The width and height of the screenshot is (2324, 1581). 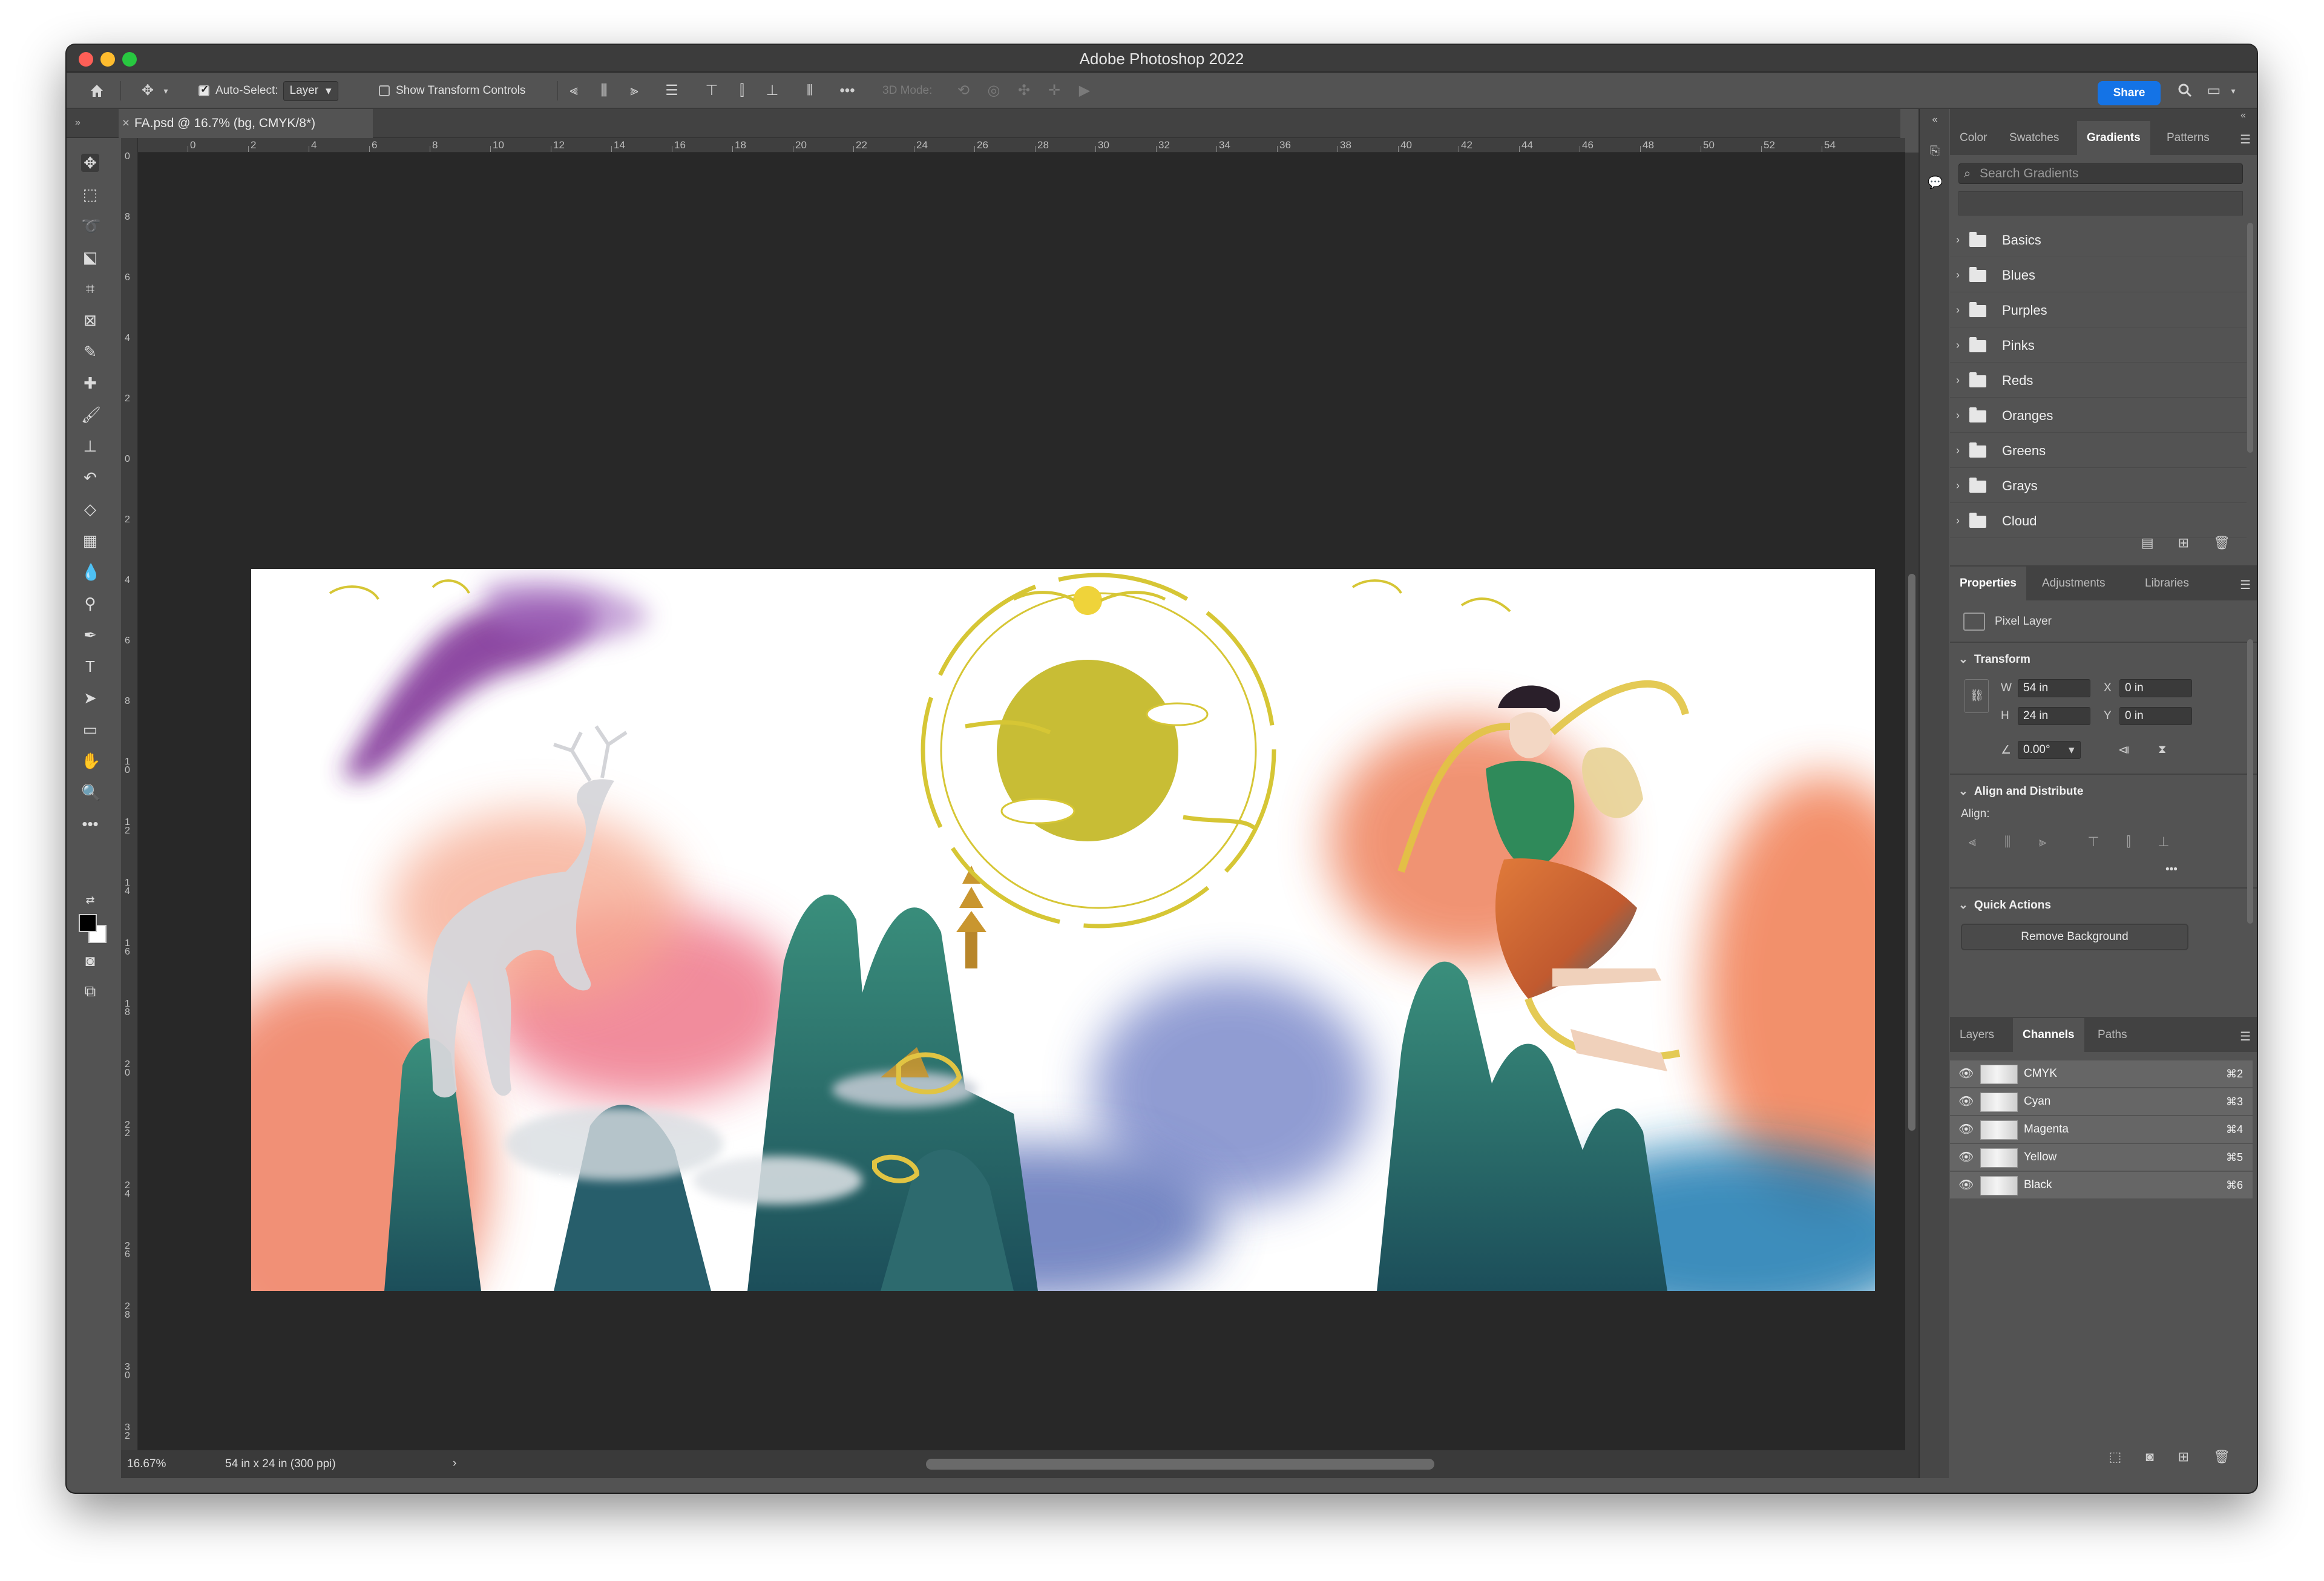 What do you see at coordinates (90, 824) in the screenshot?
I see `more-tools-icon: •••` at bounding box center [90, 824].